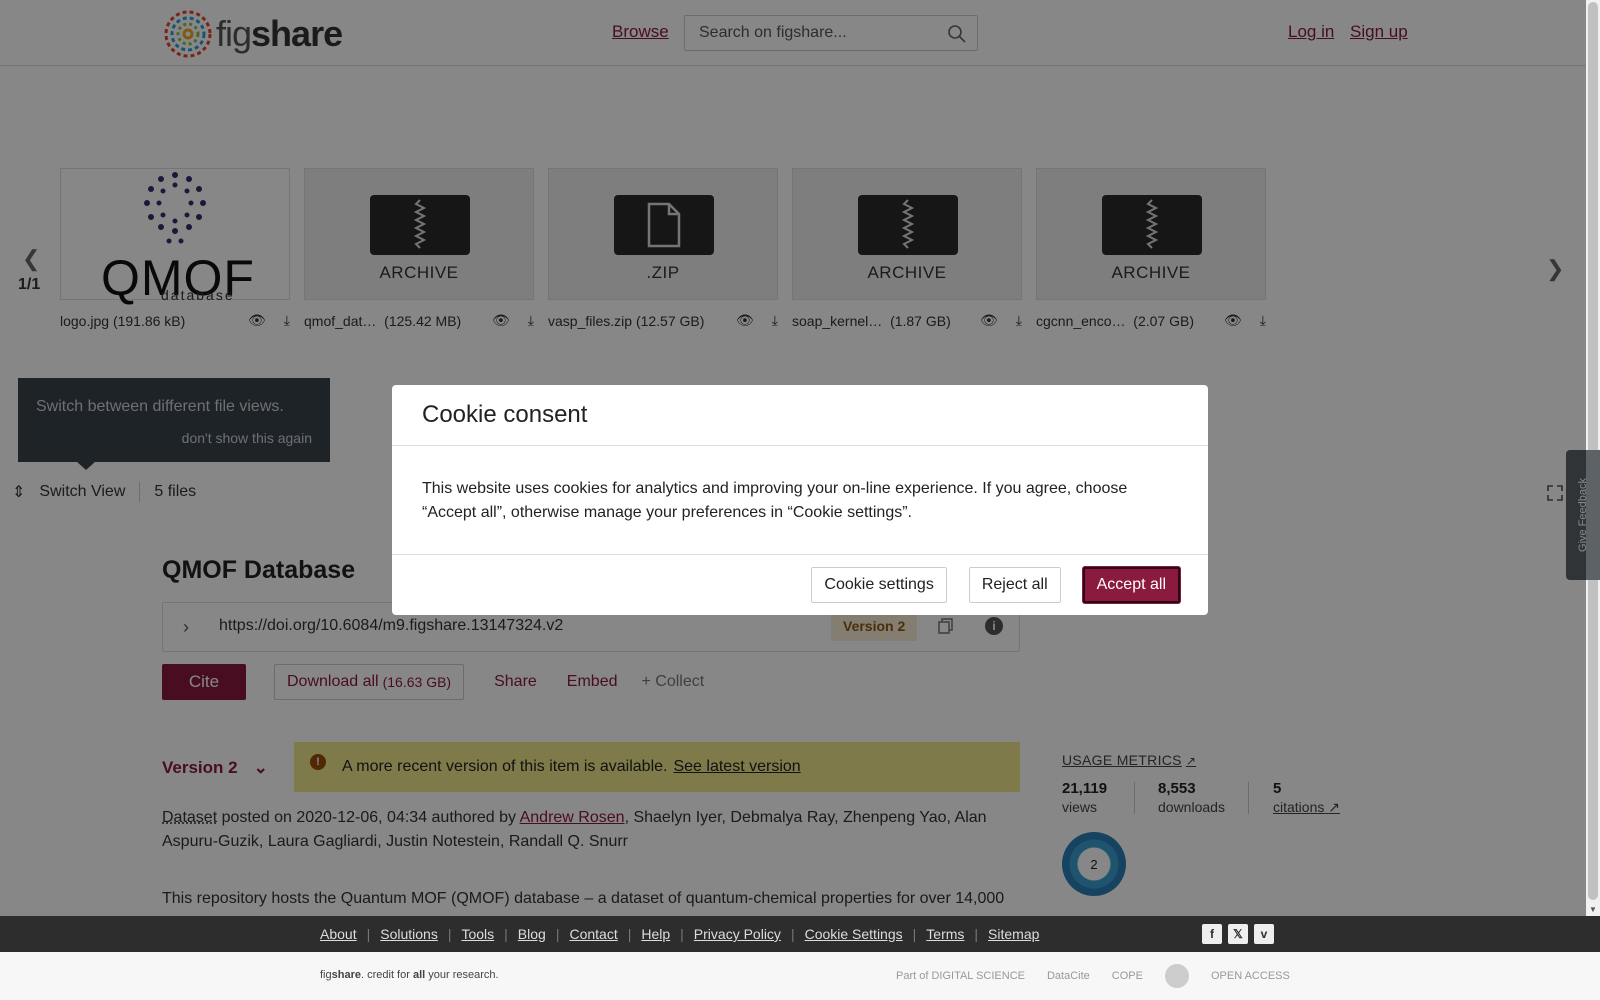 The height and width of the screenshot is (1000, 1600). Describe the element at coordinates (593, 934) in the screenshot. I see `footer-link-contact: Contact` at that location.